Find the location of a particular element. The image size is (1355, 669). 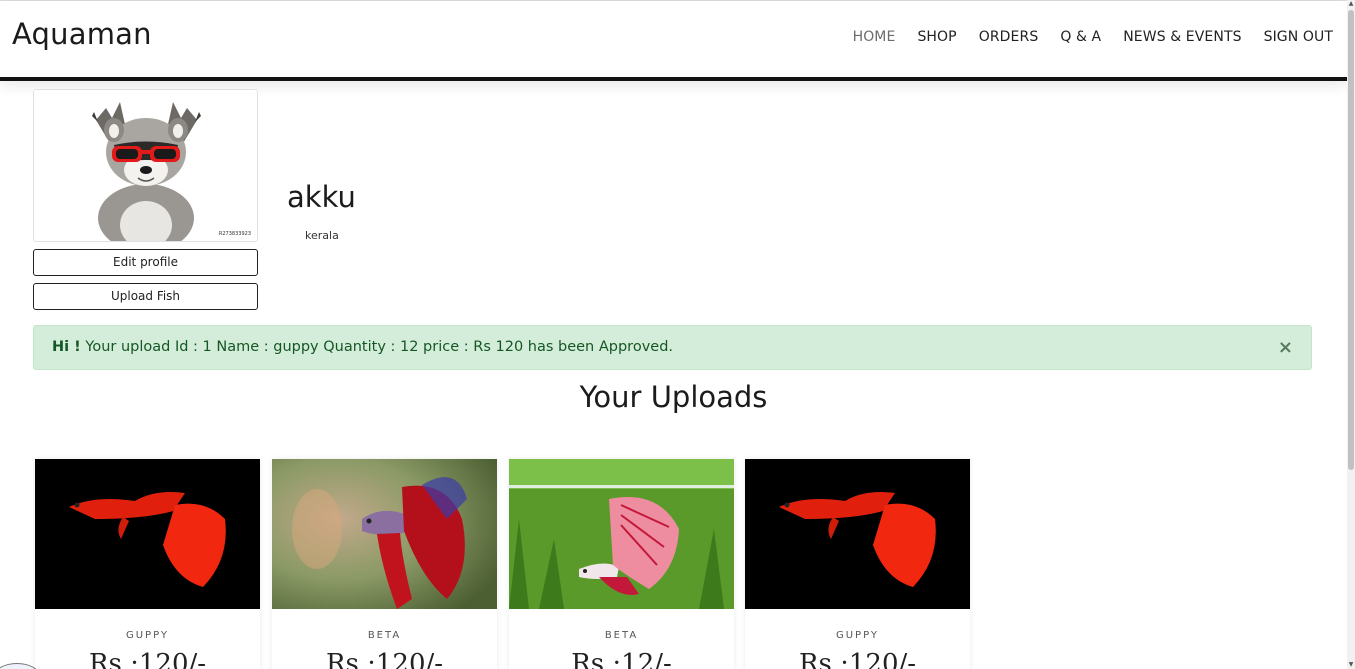

nav-qa: Q & A is located at coordinates (1080, 37).